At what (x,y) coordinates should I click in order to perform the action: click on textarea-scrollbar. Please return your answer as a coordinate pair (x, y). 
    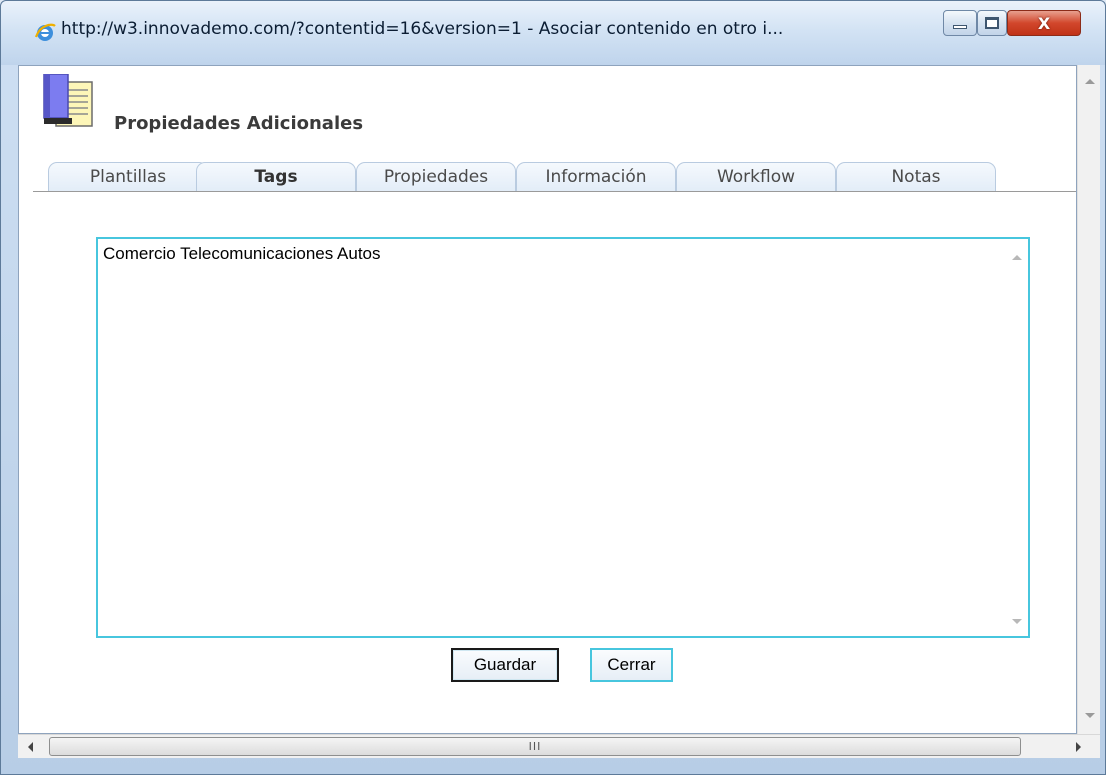
    Looking at the image, I should click on (1017, 437).